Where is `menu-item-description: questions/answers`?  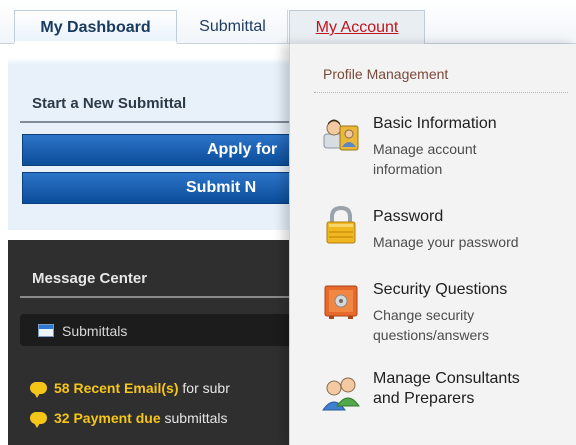
menu-item-description: questions/answers is located at coordinates (431, 335).